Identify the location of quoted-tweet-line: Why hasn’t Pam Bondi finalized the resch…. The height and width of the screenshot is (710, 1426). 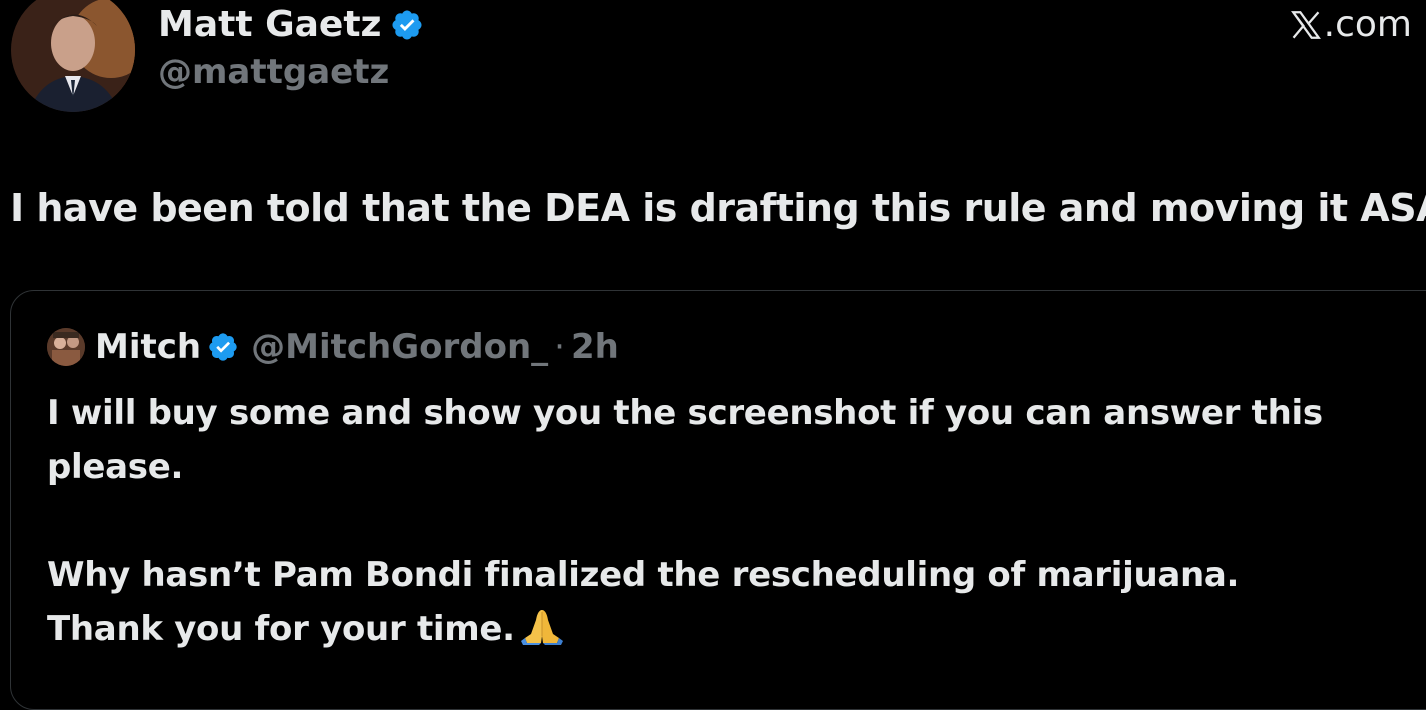
(643, 575).